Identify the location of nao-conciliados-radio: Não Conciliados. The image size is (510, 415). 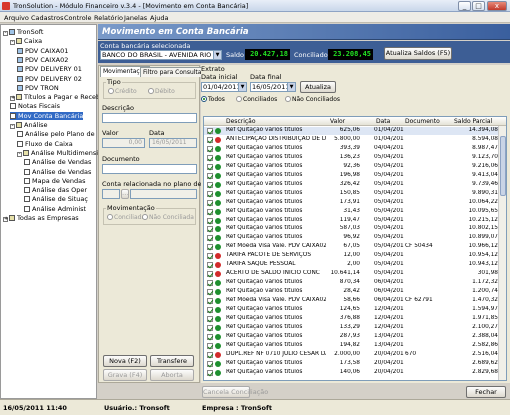
(312, 99).